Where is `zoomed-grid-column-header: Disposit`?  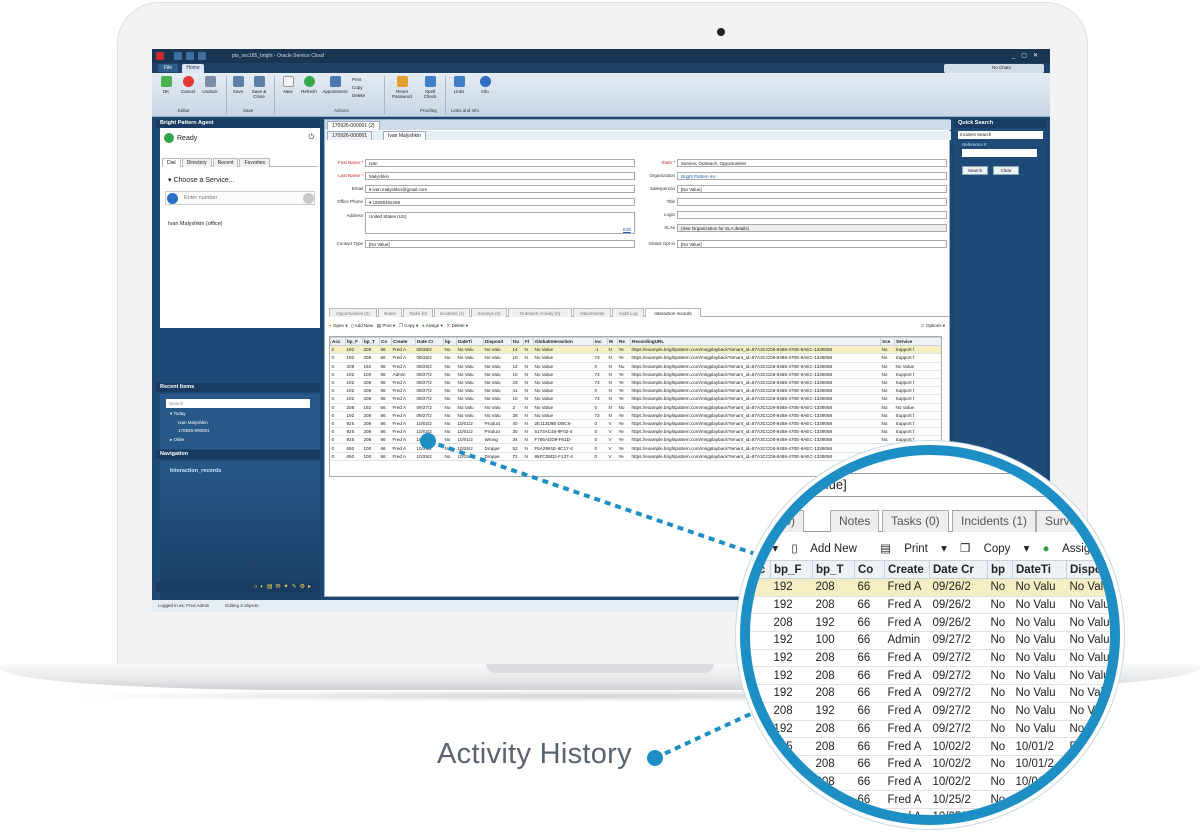
zoomed-grid-column-header: Disposit is located at coordinates (1088, 569).